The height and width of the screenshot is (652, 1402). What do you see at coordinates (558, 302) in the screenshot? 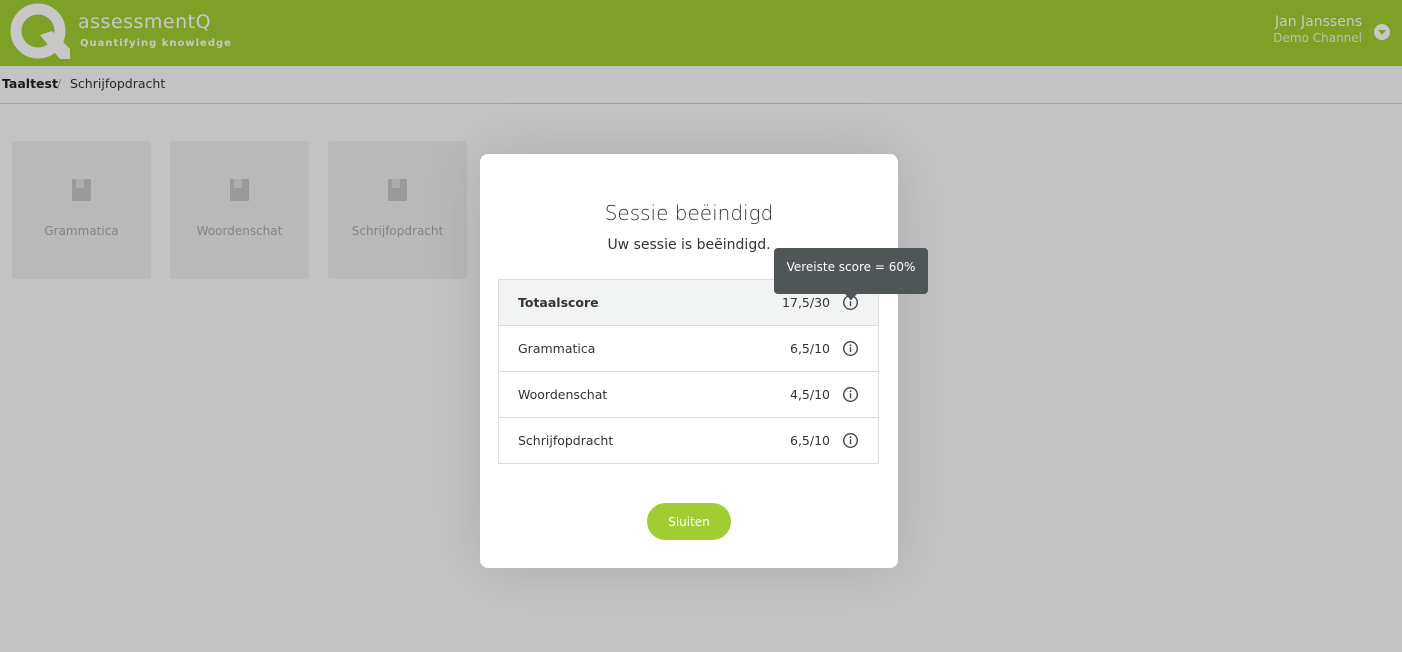
I see `score-row-label: Totaalscore` at bounding box center [558, 302].